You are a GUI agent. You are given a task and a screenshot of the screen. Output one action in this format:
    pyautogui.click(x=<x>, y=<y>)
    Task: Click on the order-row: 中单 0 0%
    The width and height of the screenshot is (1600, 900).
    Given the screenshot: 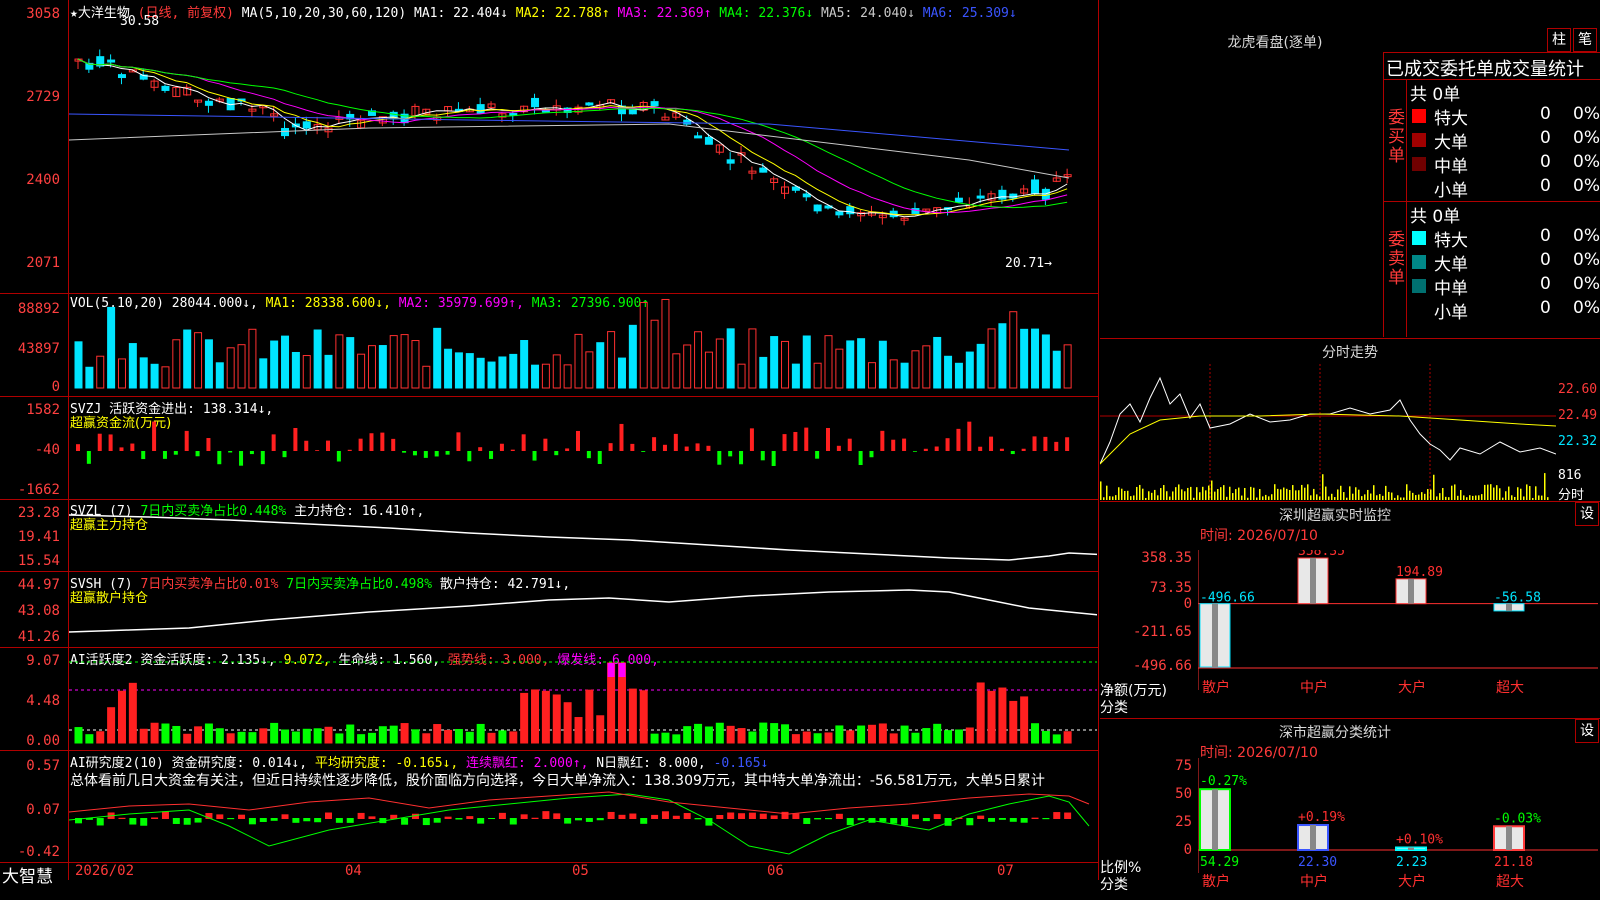 What is the action you would take?
    pyautogui.click(x=1505, y=286)
    